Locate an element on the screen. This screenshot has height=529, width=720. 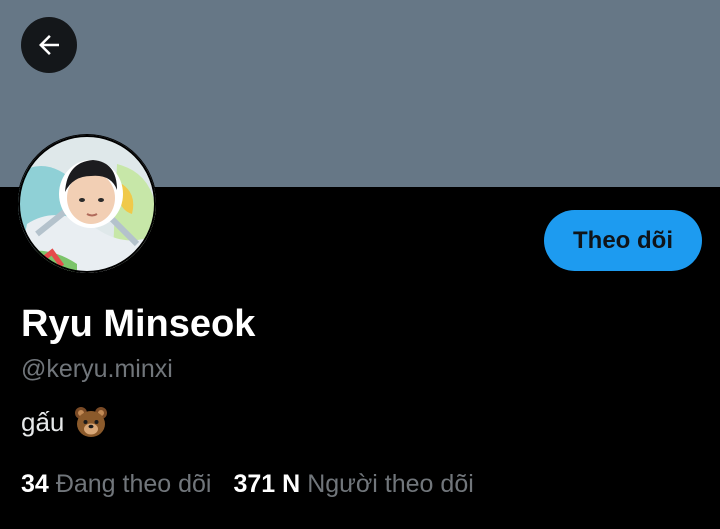
bio-text: gấu is located at coordinates (43, 421).